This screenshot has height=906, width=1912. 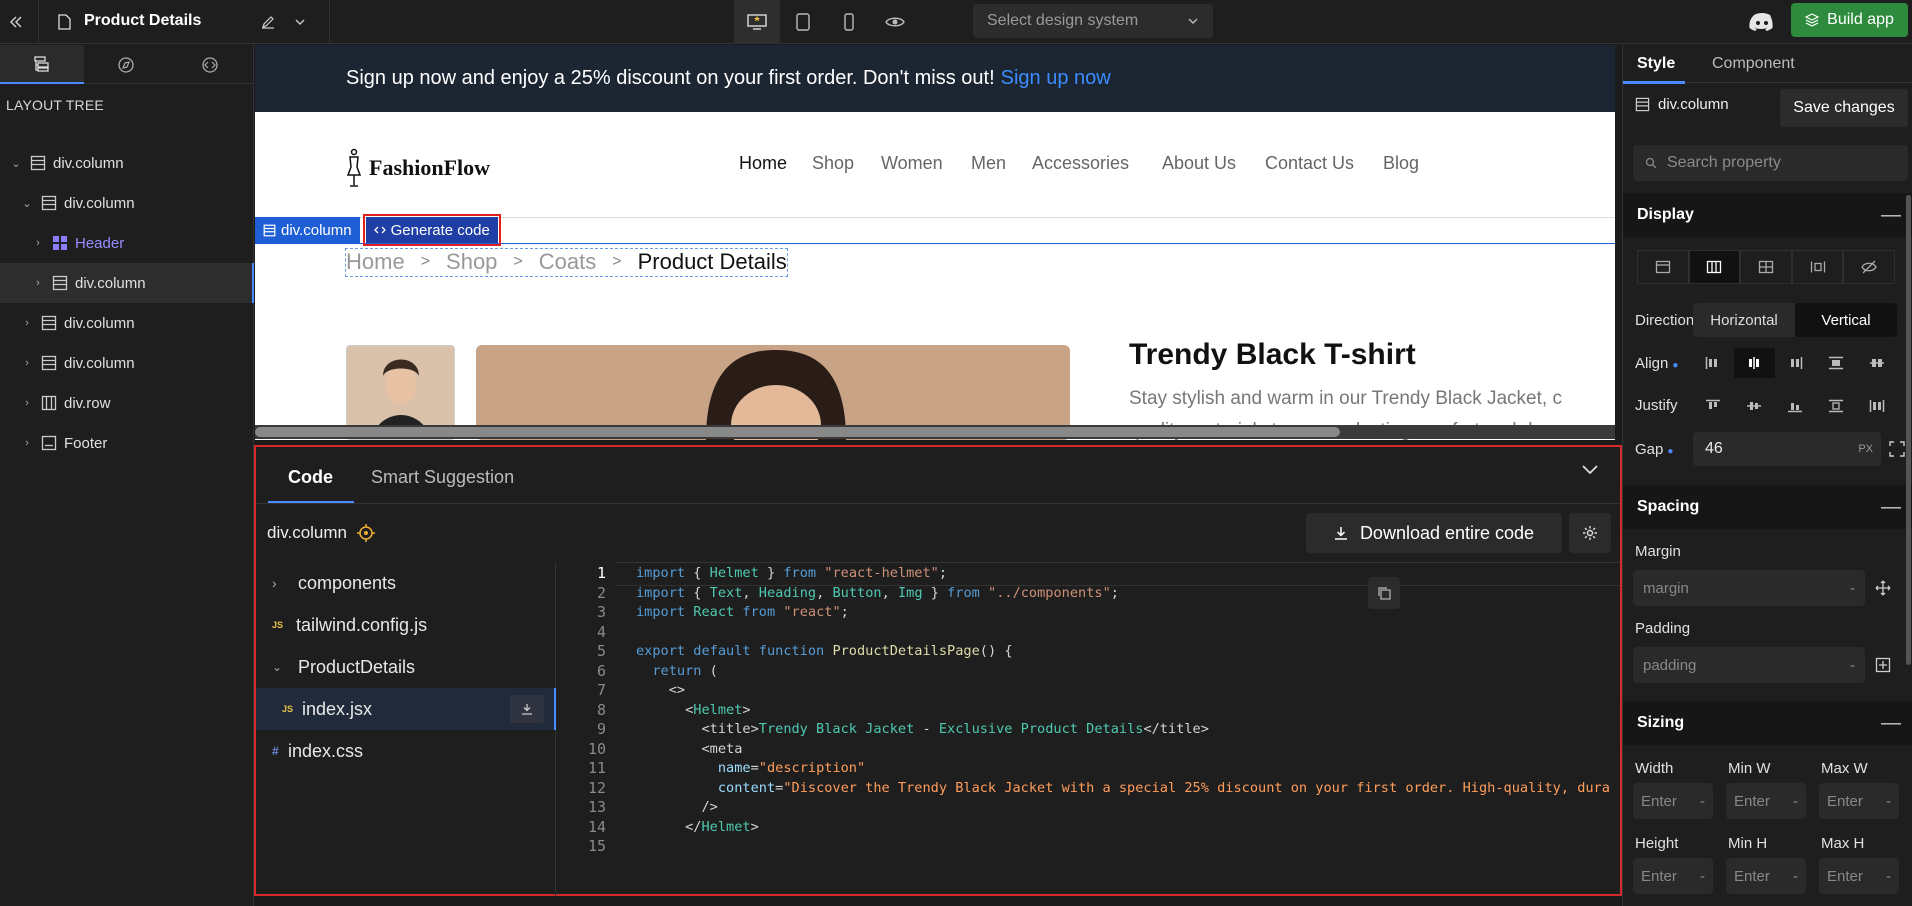 What do you see at coordinates (1384, 593) in the screenshot?
I see `copy-icon` at bounding box center [1384, 593].